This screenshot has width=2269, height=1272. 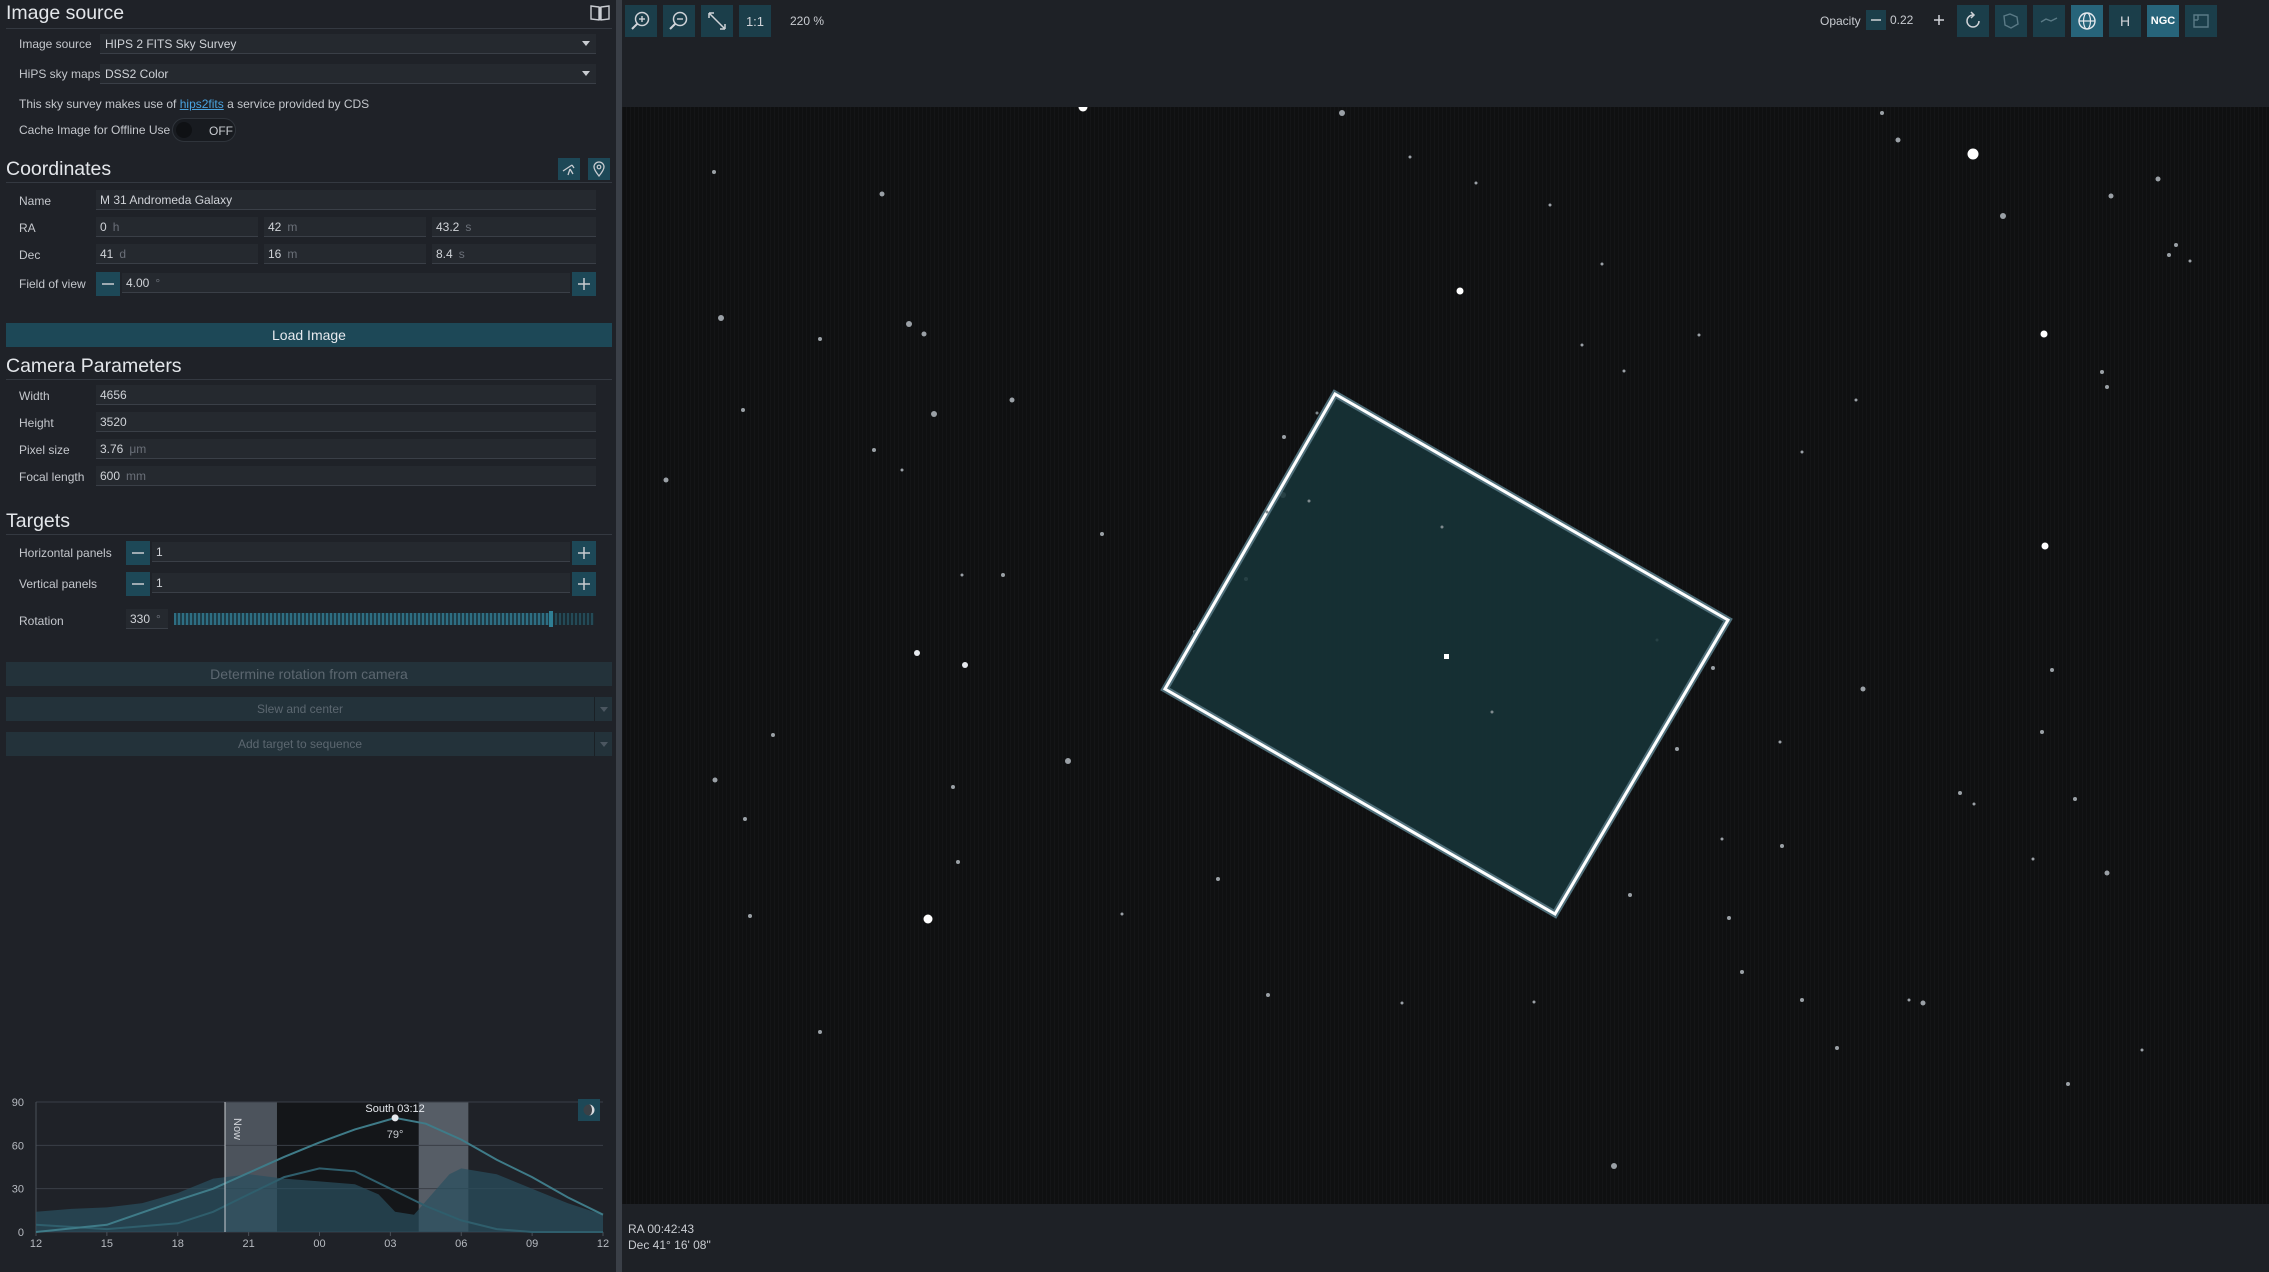 I want to click on ra-label: RA, so click(x=27, y=228).